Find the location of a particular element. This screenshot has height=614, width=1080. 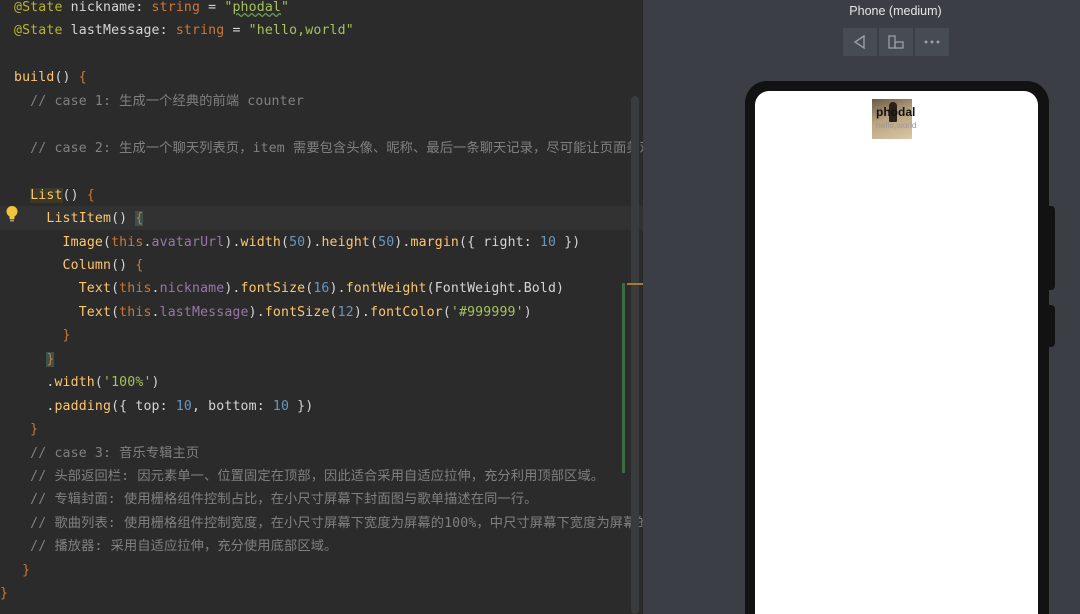

list-item: phodal hello,world is located at coordinates (902, 119).